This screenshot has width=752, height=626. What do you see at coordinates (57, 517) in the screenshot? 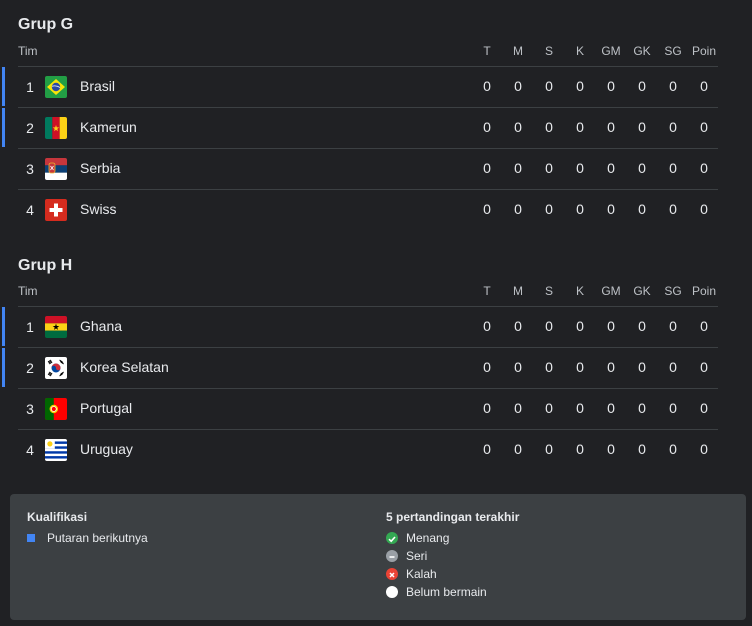
I see `qualification-title: Kualifikasi` at bounding box center [57, 517].